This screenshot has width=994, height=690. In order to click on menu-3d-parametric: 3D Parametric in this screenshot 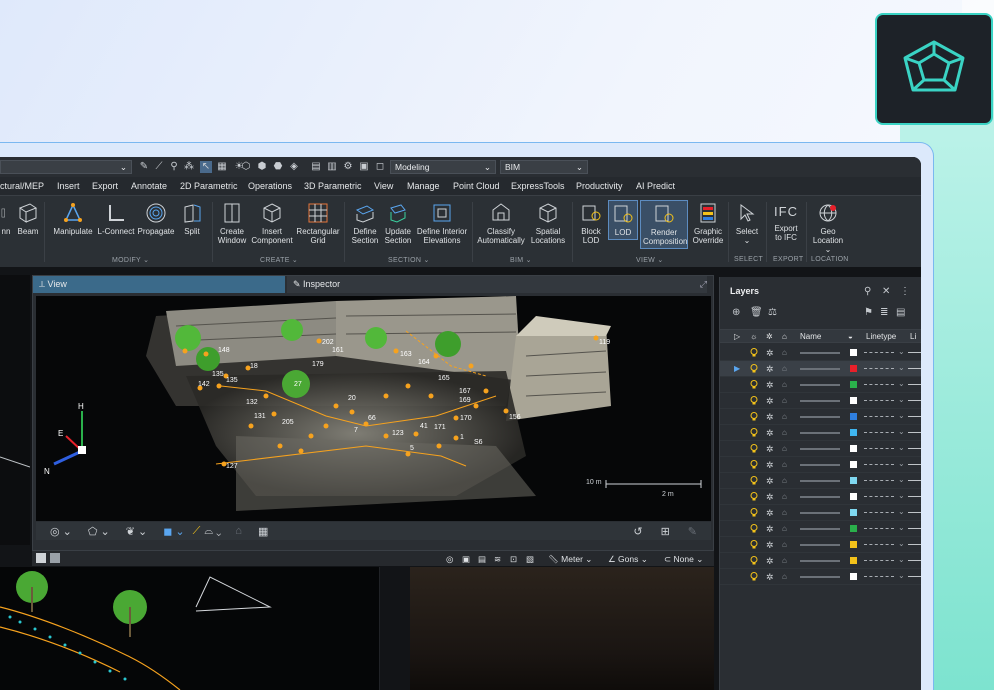, I will do `click(333, 186)`.